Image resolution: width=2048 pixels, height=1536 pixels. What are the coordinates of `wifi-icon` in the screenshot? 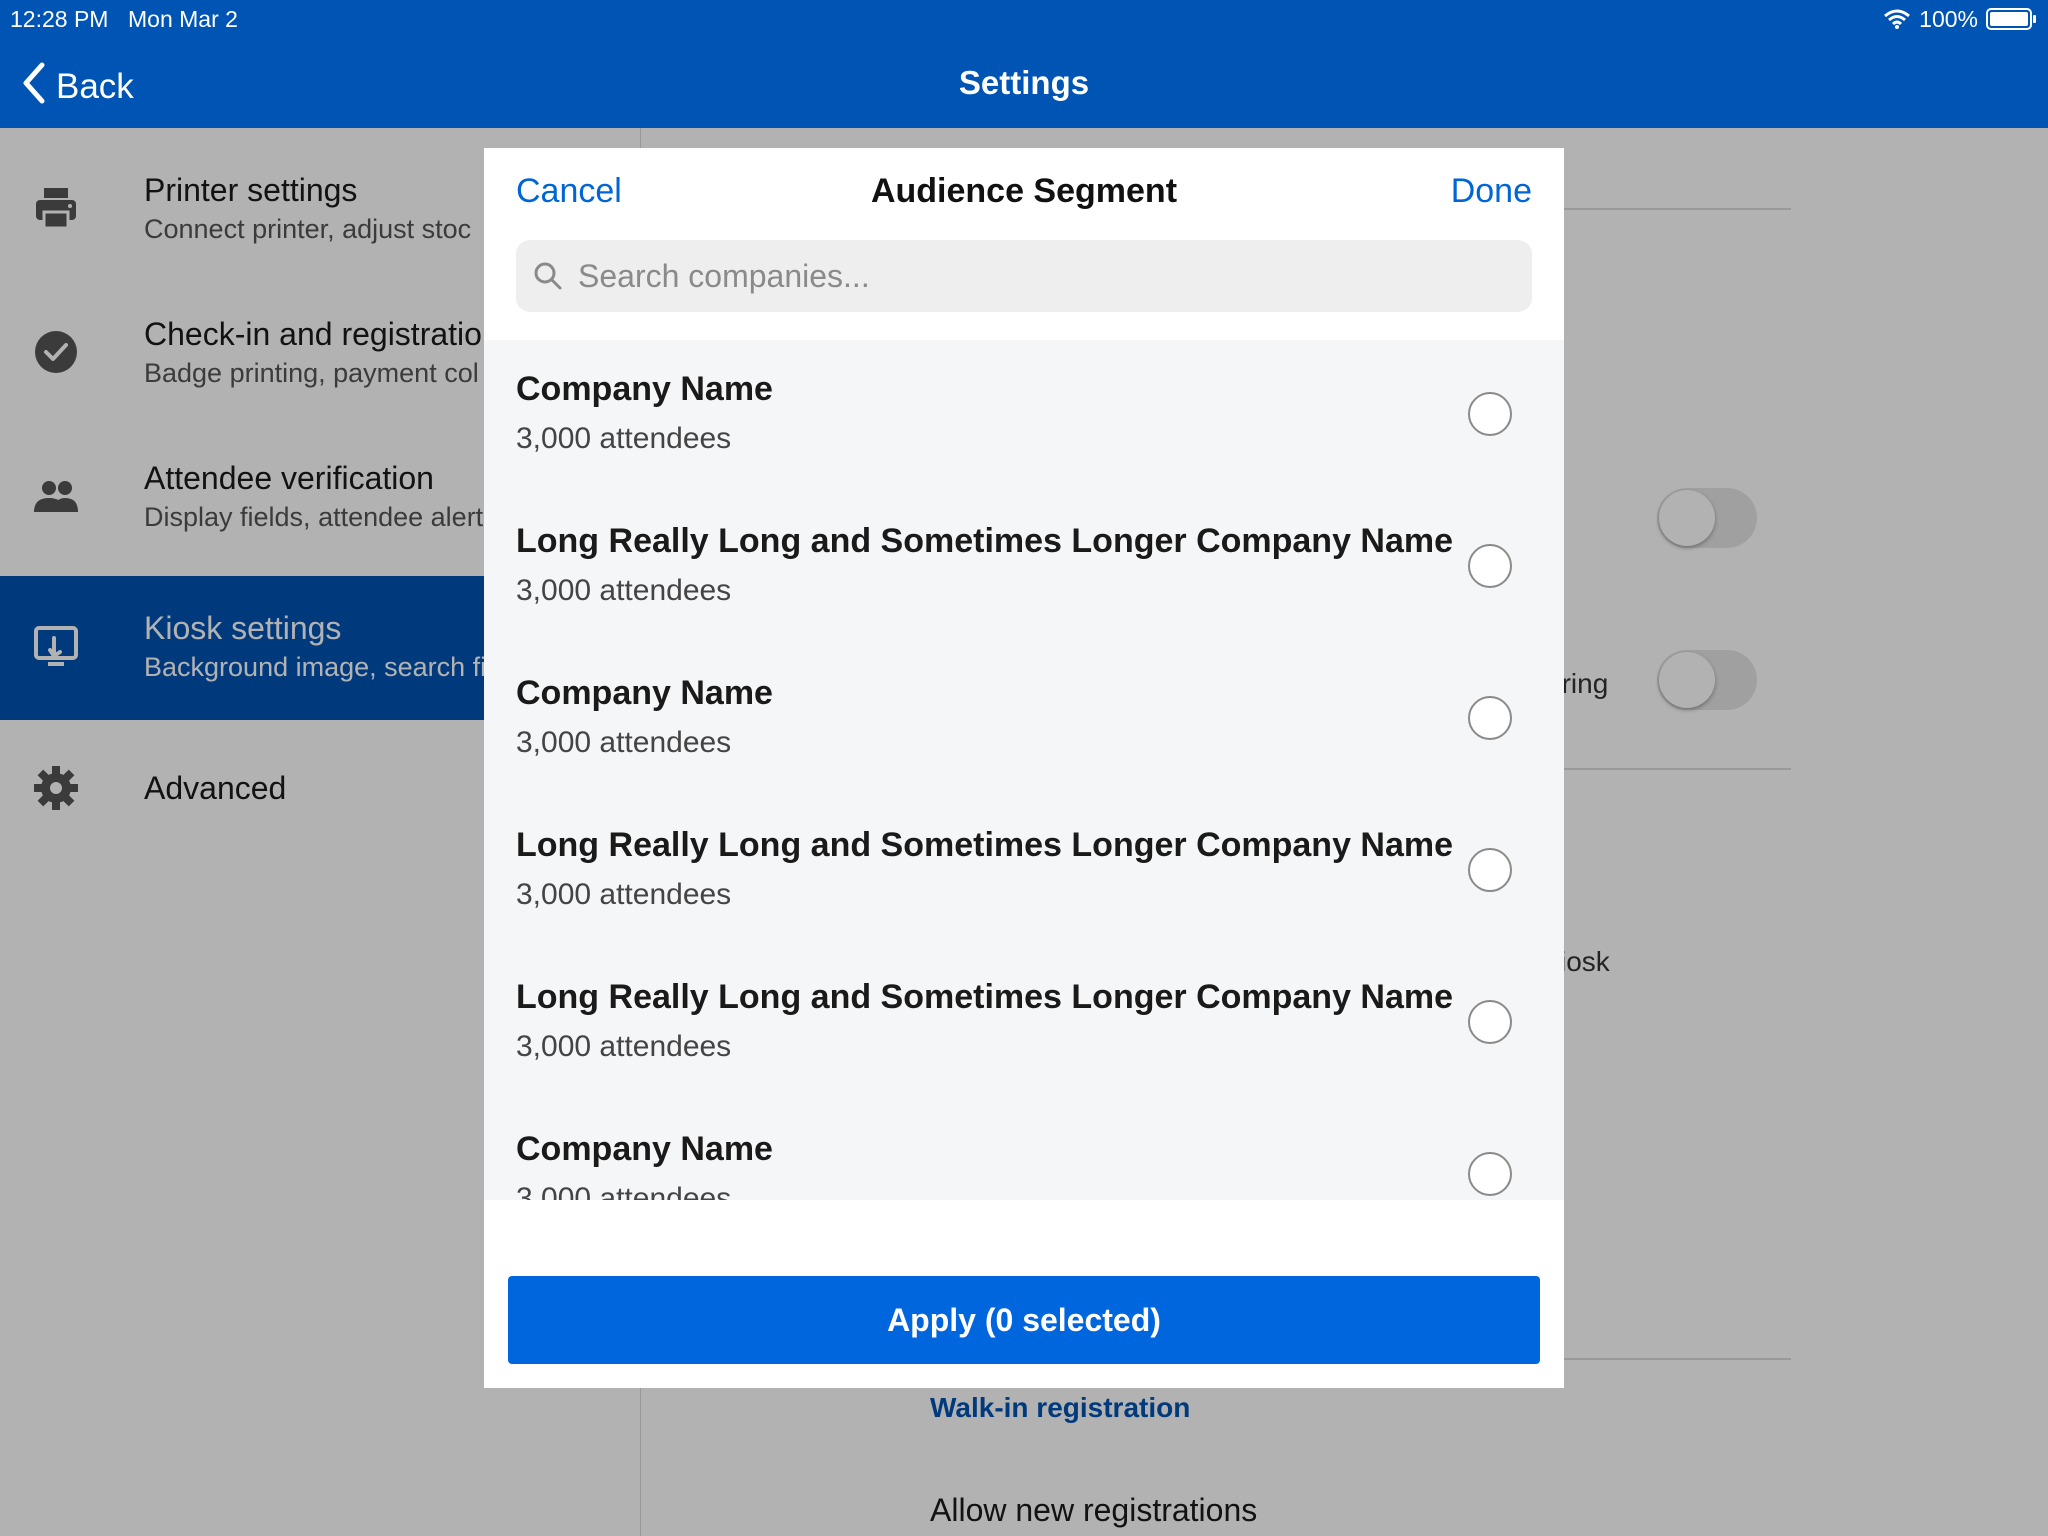 It's located at (1897, 19).